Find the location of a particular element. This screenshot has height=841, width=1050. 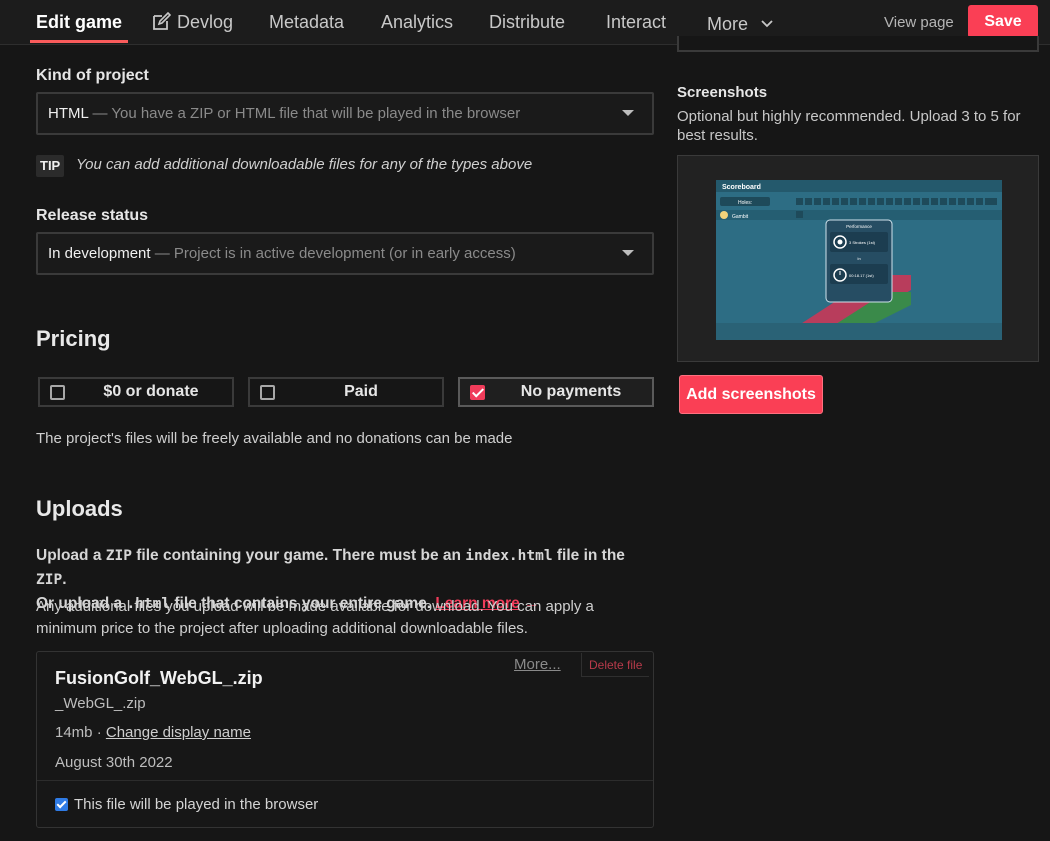

tip-badge: TIP is located at coordinates (50, 166).